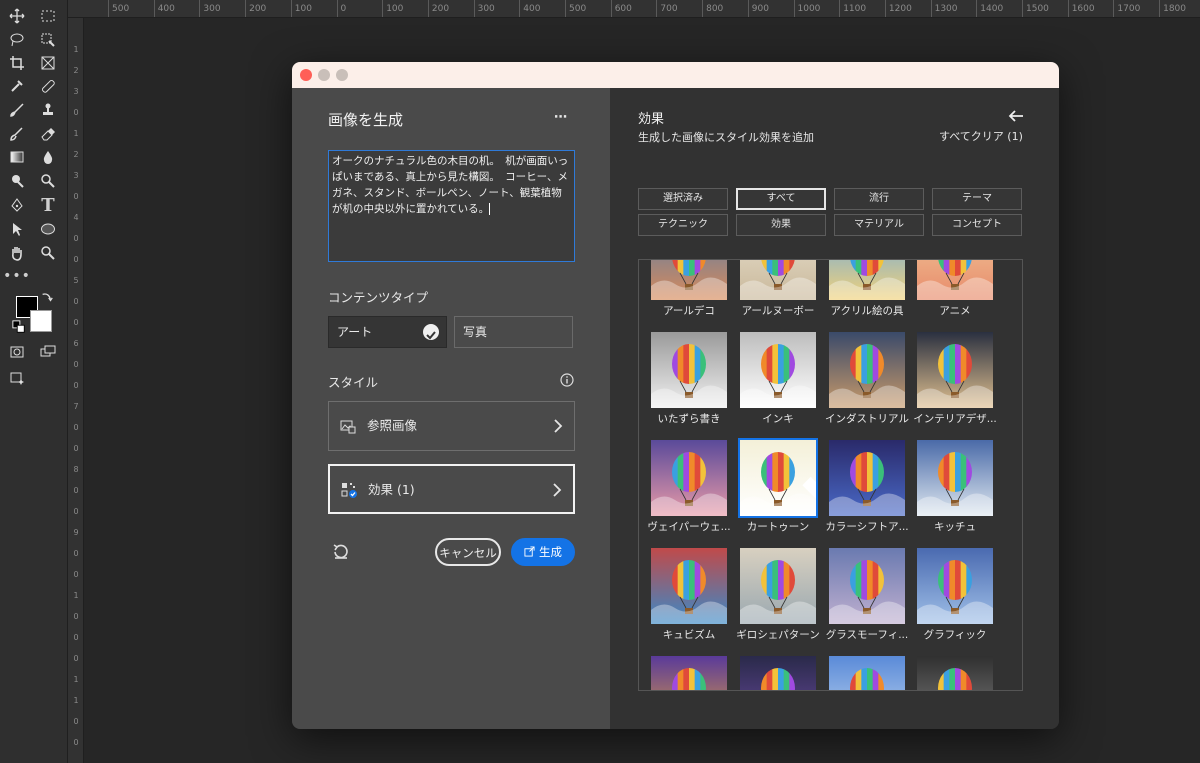 The height and width of the screenshot is (763, 1200). What do you see at coordinates (17, 63) in the screenshot?
I see `crop-tool-icon` at bounding box center [17, 63].